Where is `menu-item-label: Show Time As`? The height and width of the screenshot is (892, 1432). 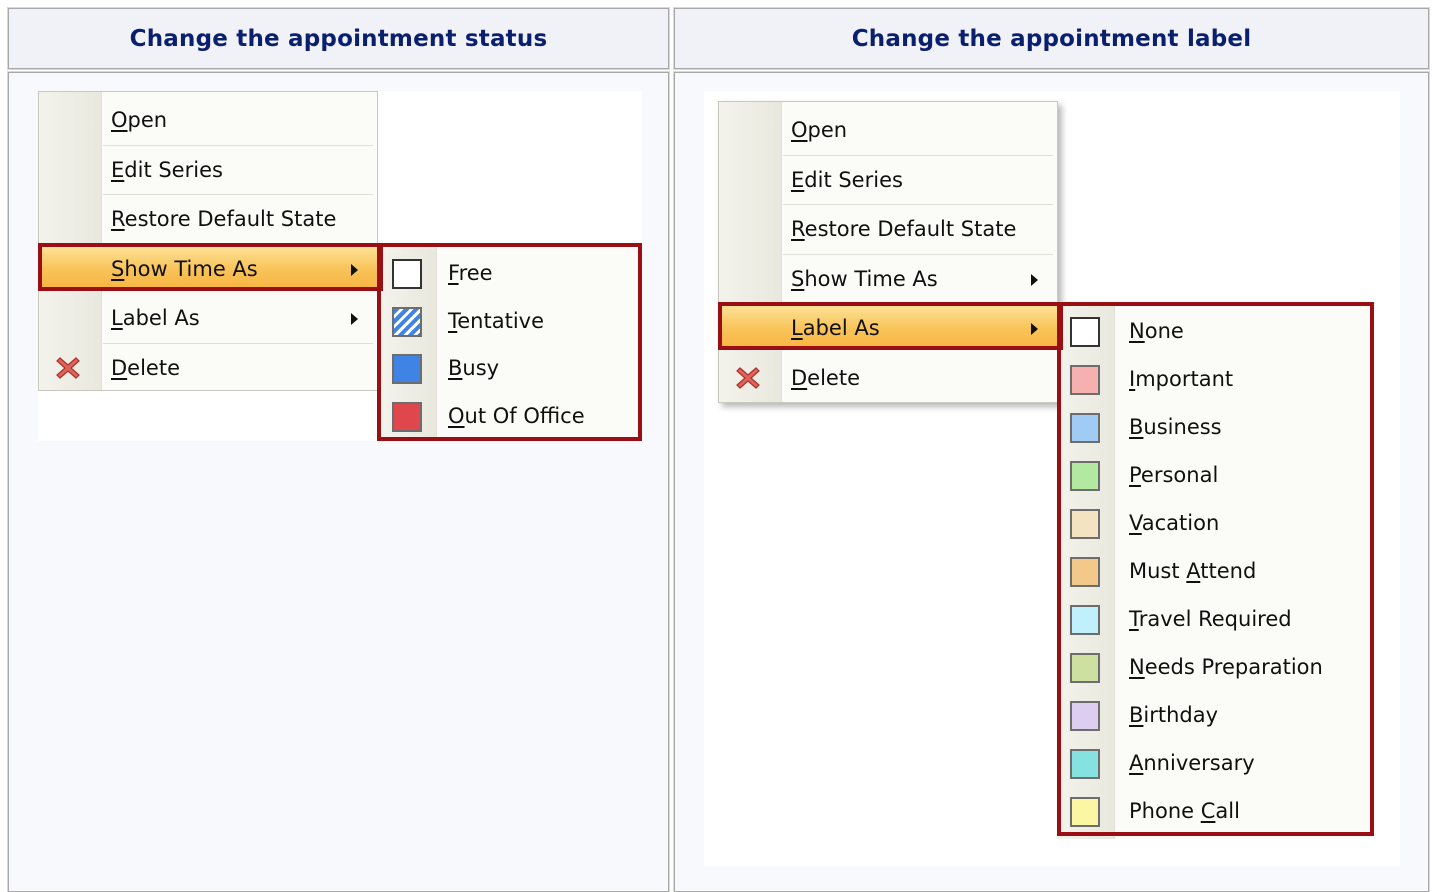
menu-item-label: Show Time As is located at coordinates (864, 278).